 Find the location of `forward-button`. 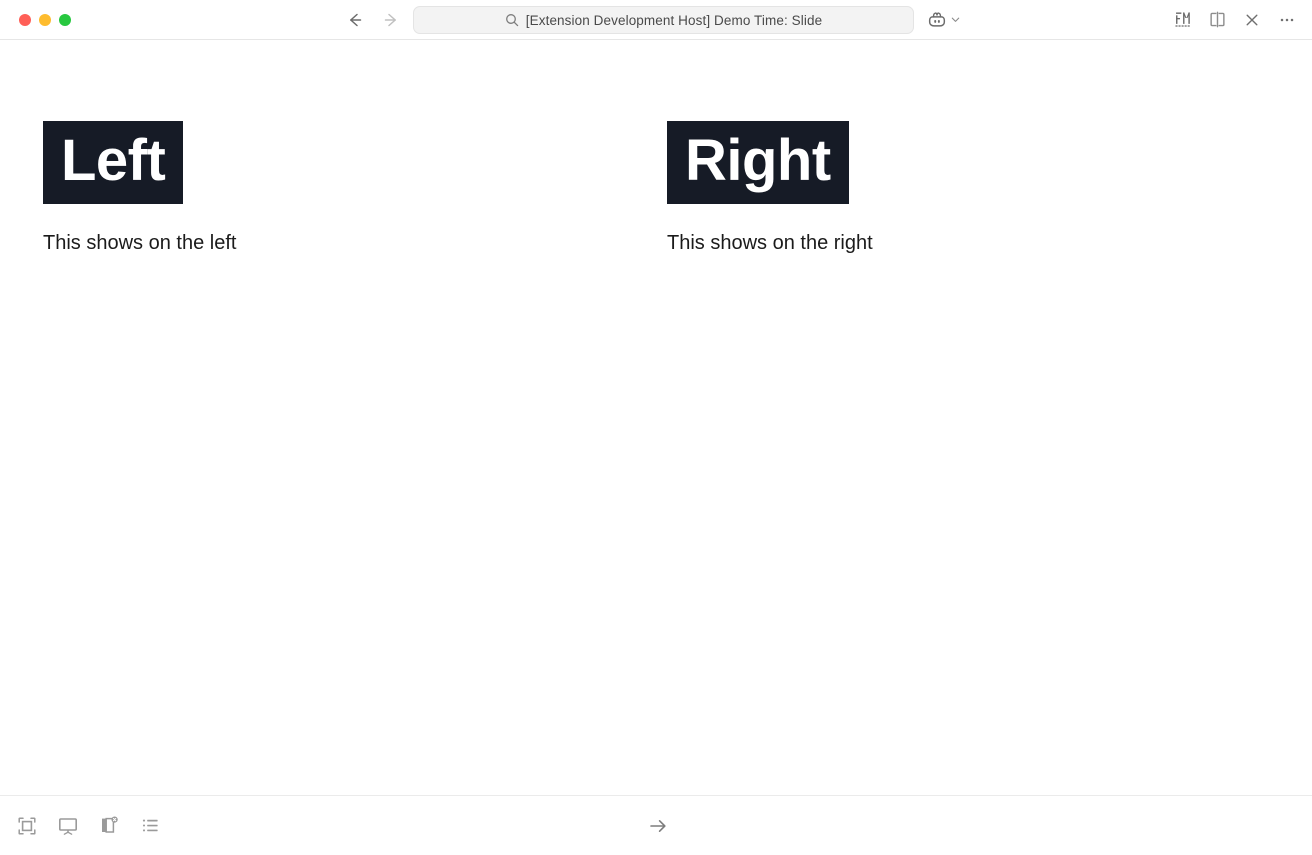

forward-button is located at coordinates (391, 20).